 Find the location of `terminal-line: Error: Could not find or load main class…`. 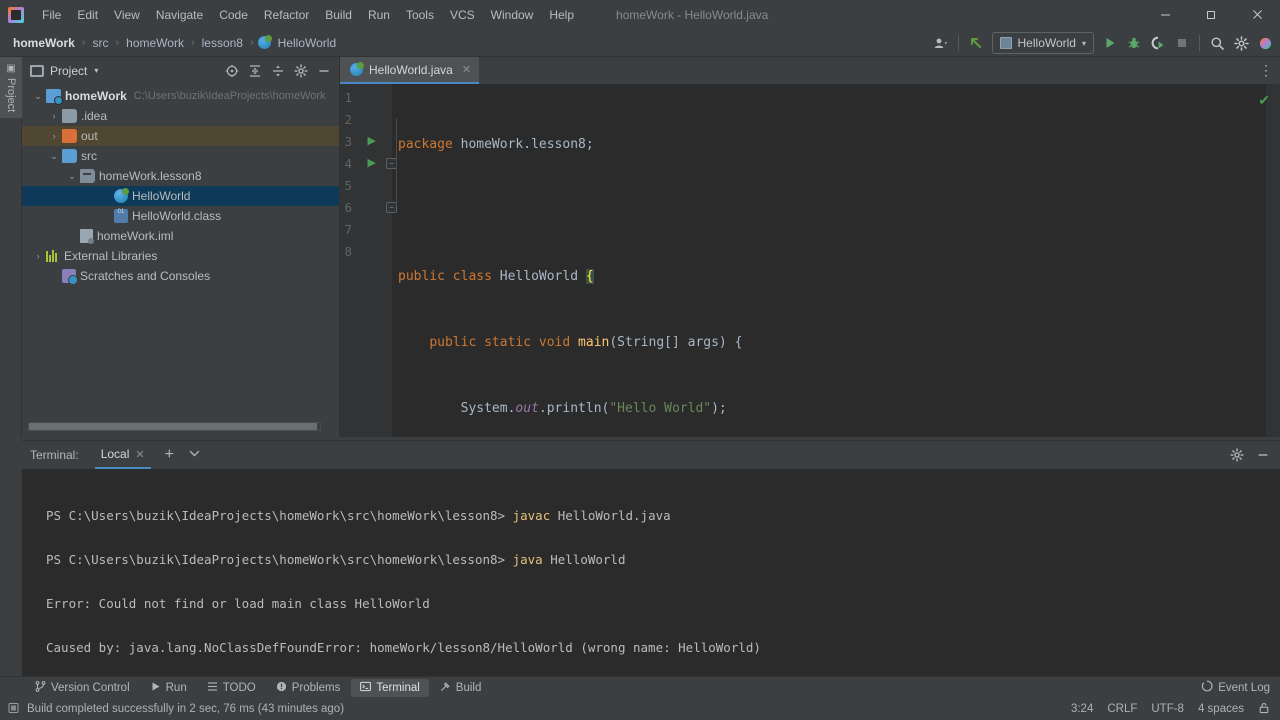

terminal-line: Error: Could not find or load main class… is located at coordinates (238, 603).